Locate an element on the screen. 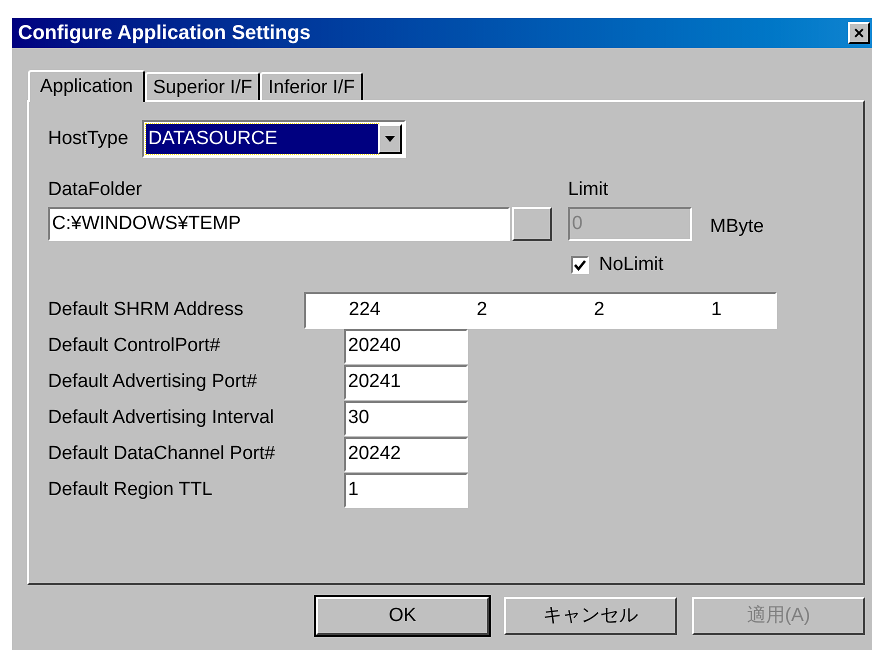 The width and height of the screenshot is (872, 650). input-field: 30 is located at coordinates (406, 418).